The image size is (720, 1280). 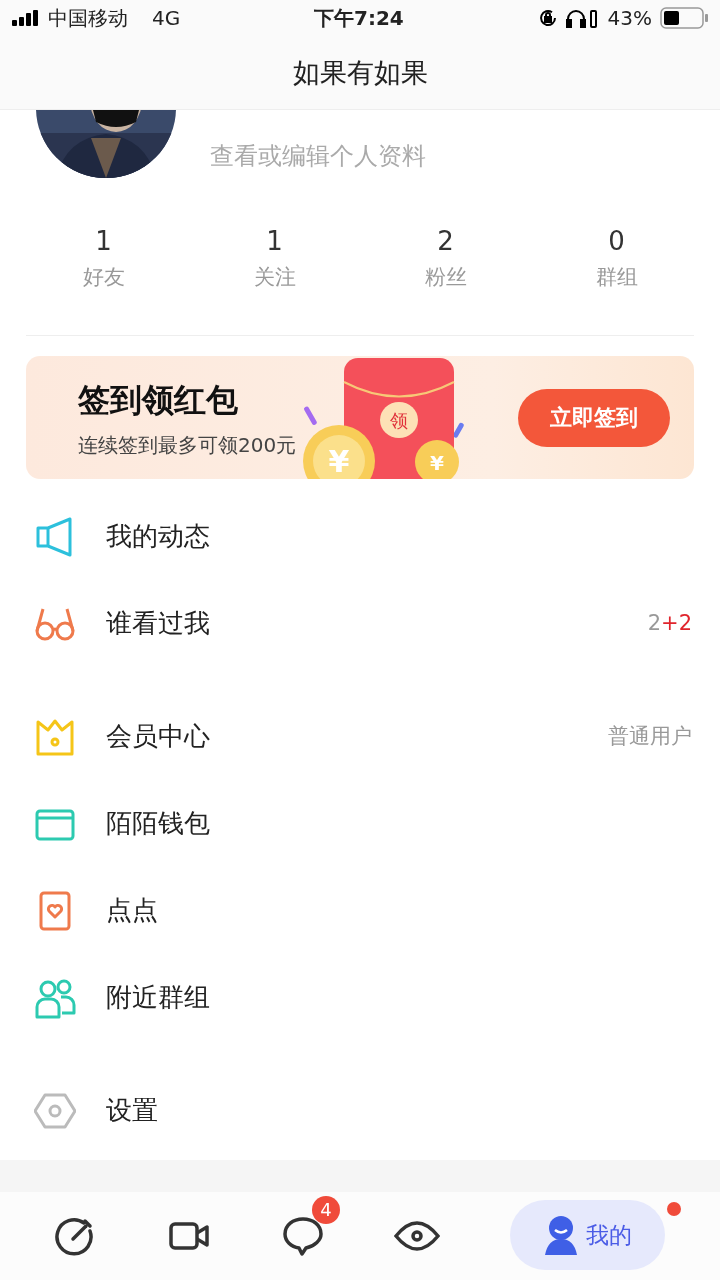 What do you see at coordinates (88, 18) in the screenshot?
I see `carrier-name: 中国移动` at bounding box center [88, 18].